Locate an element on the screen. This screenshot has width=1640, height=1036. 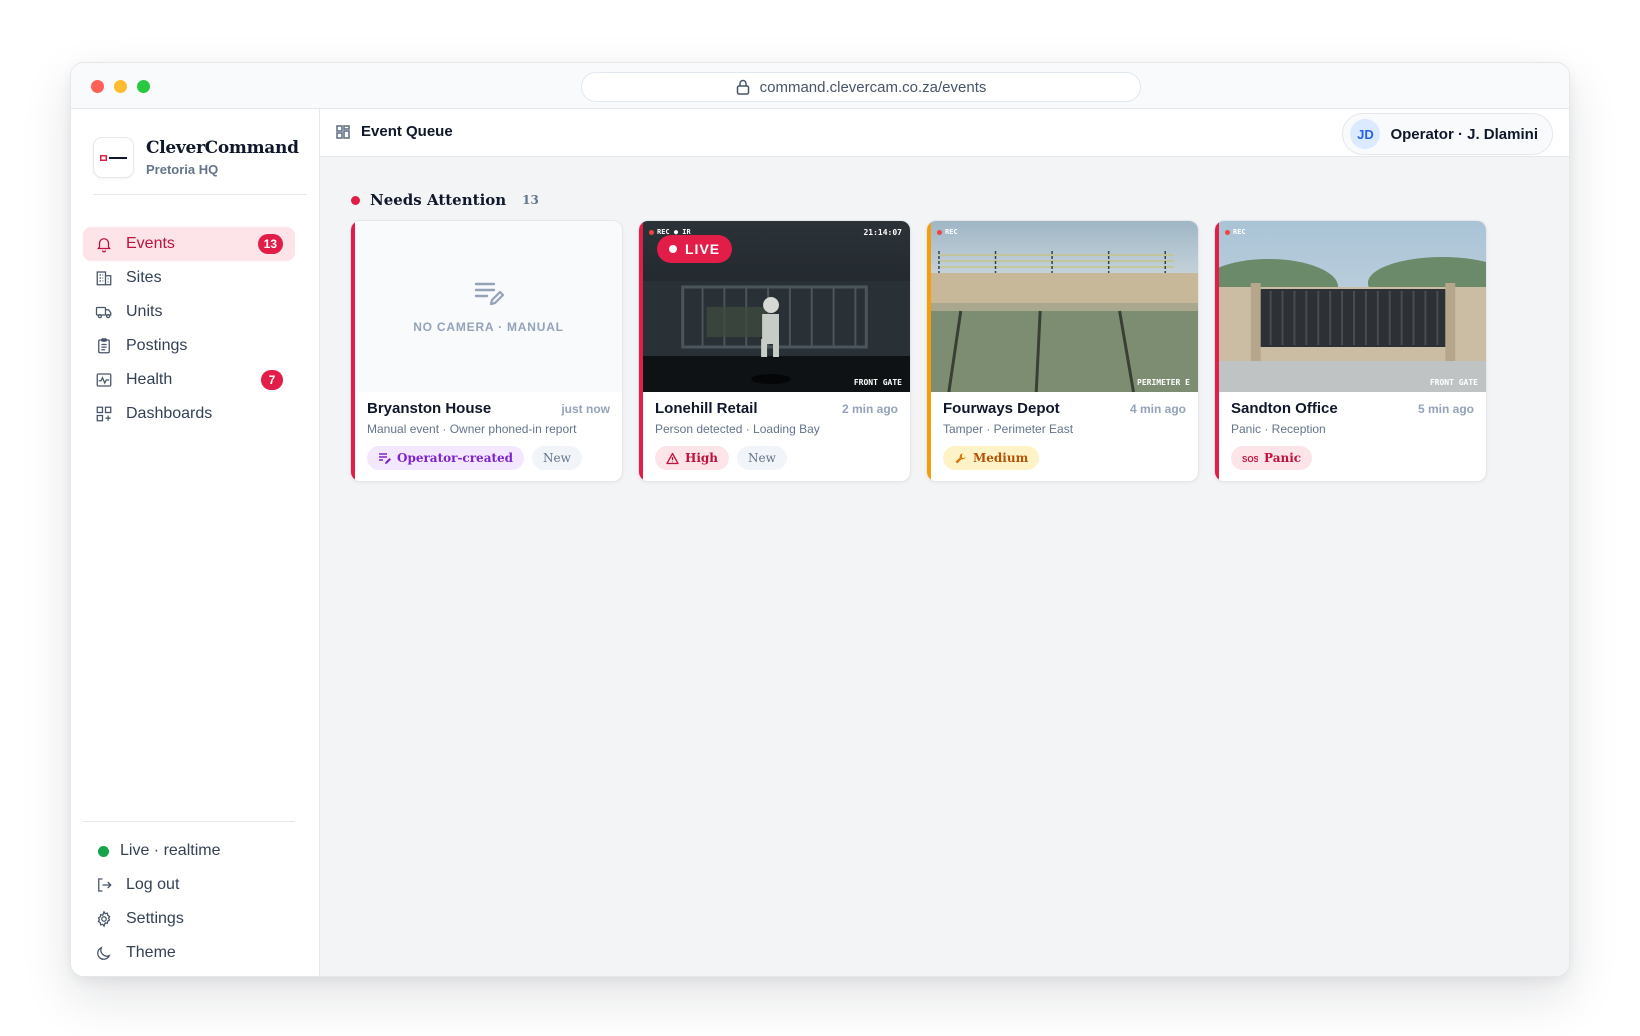
section-header: Needs Attention 13 is located at coordinates (445, 200).